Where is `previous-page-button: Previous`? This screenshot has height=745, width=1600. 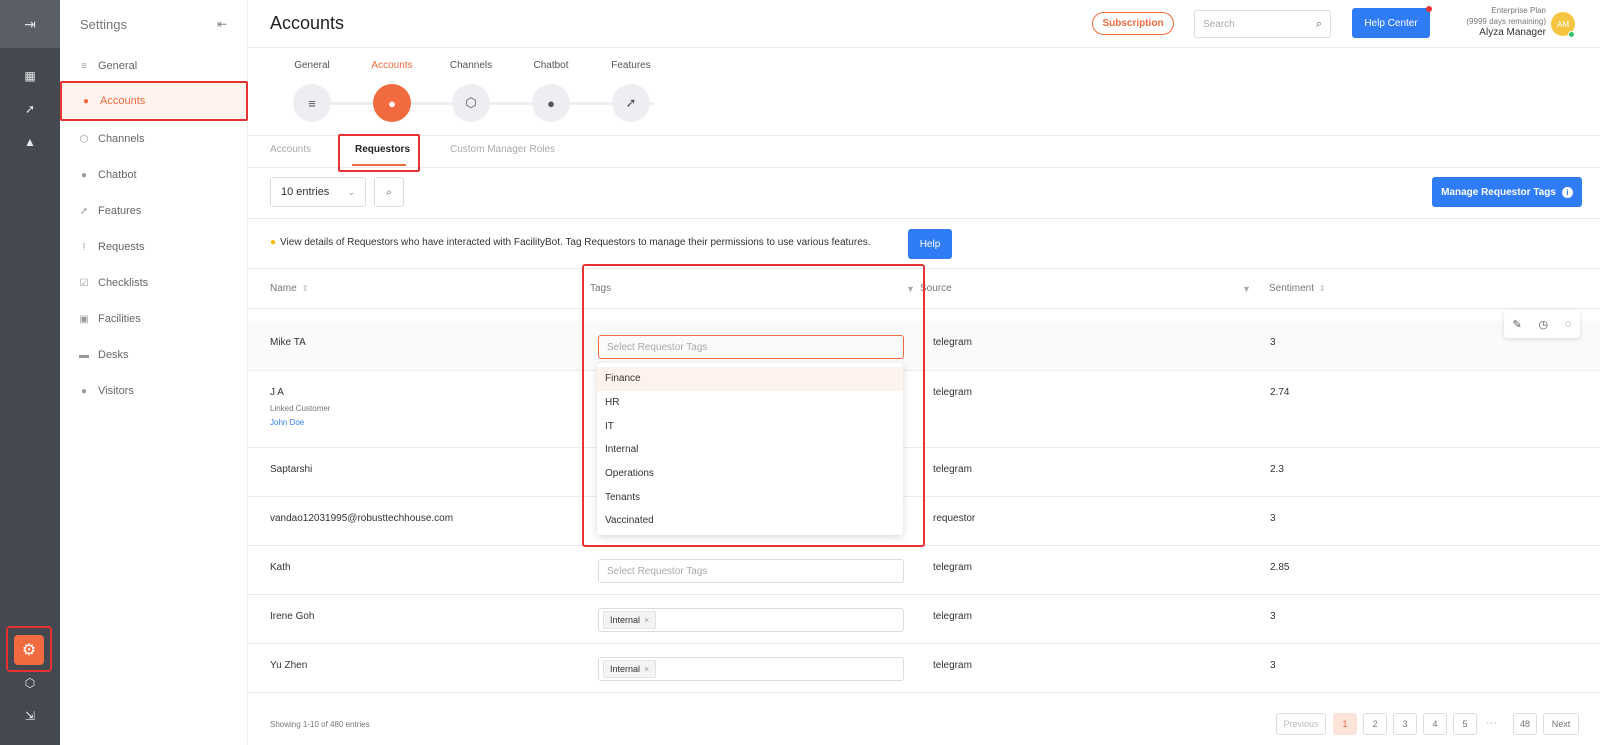
previous-page-button: Previous is located at coordinates (1301, 724).